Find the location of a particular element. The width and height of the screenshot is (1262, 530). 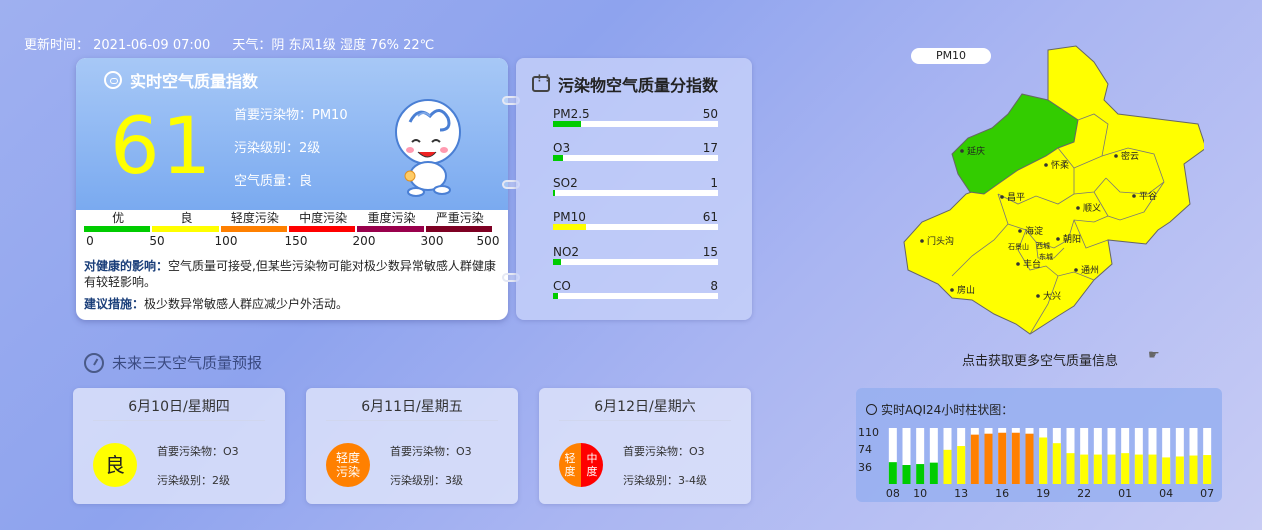

forecast-badge-split: 轻度 中度 is located at coordinates (581, 465).